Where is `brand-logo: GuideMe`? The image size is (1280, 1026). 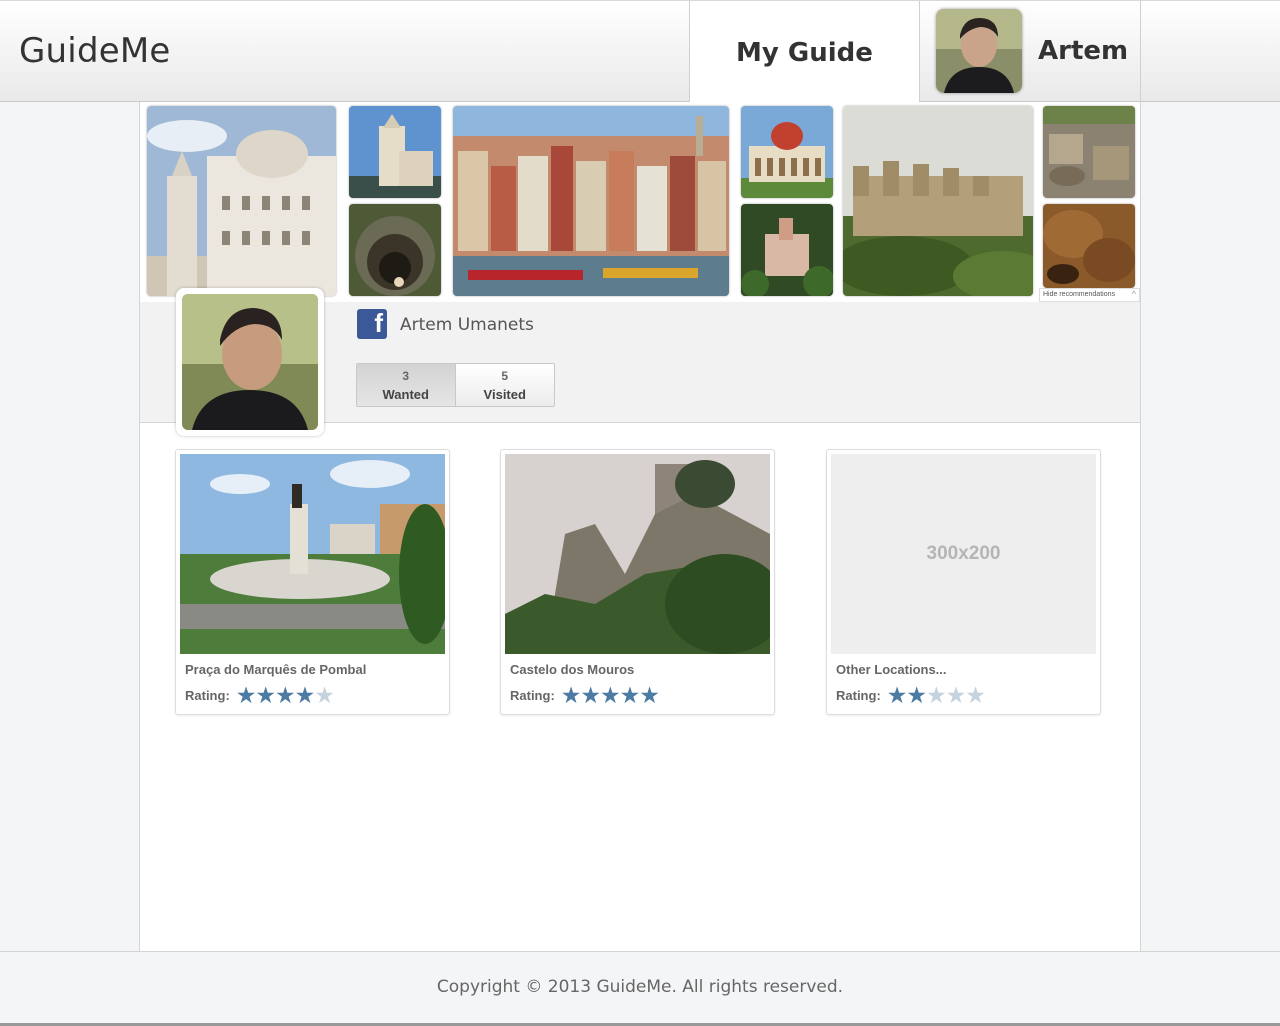 brand-logo: GuideMe is located at coordinates (95, 51).